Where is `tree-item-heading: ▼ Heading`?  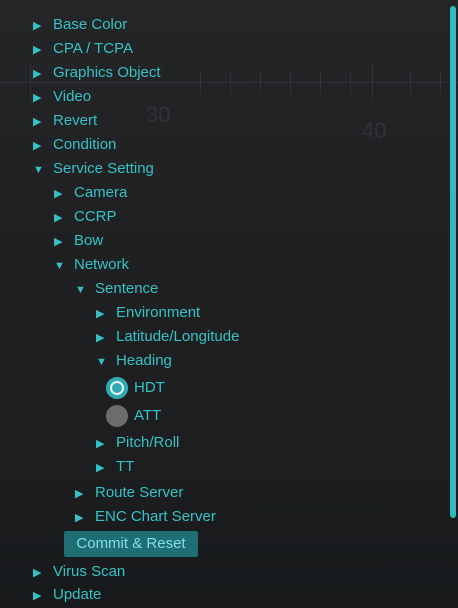
tree-item-heading: ▼ Heading is located at coordinates (134, 361).